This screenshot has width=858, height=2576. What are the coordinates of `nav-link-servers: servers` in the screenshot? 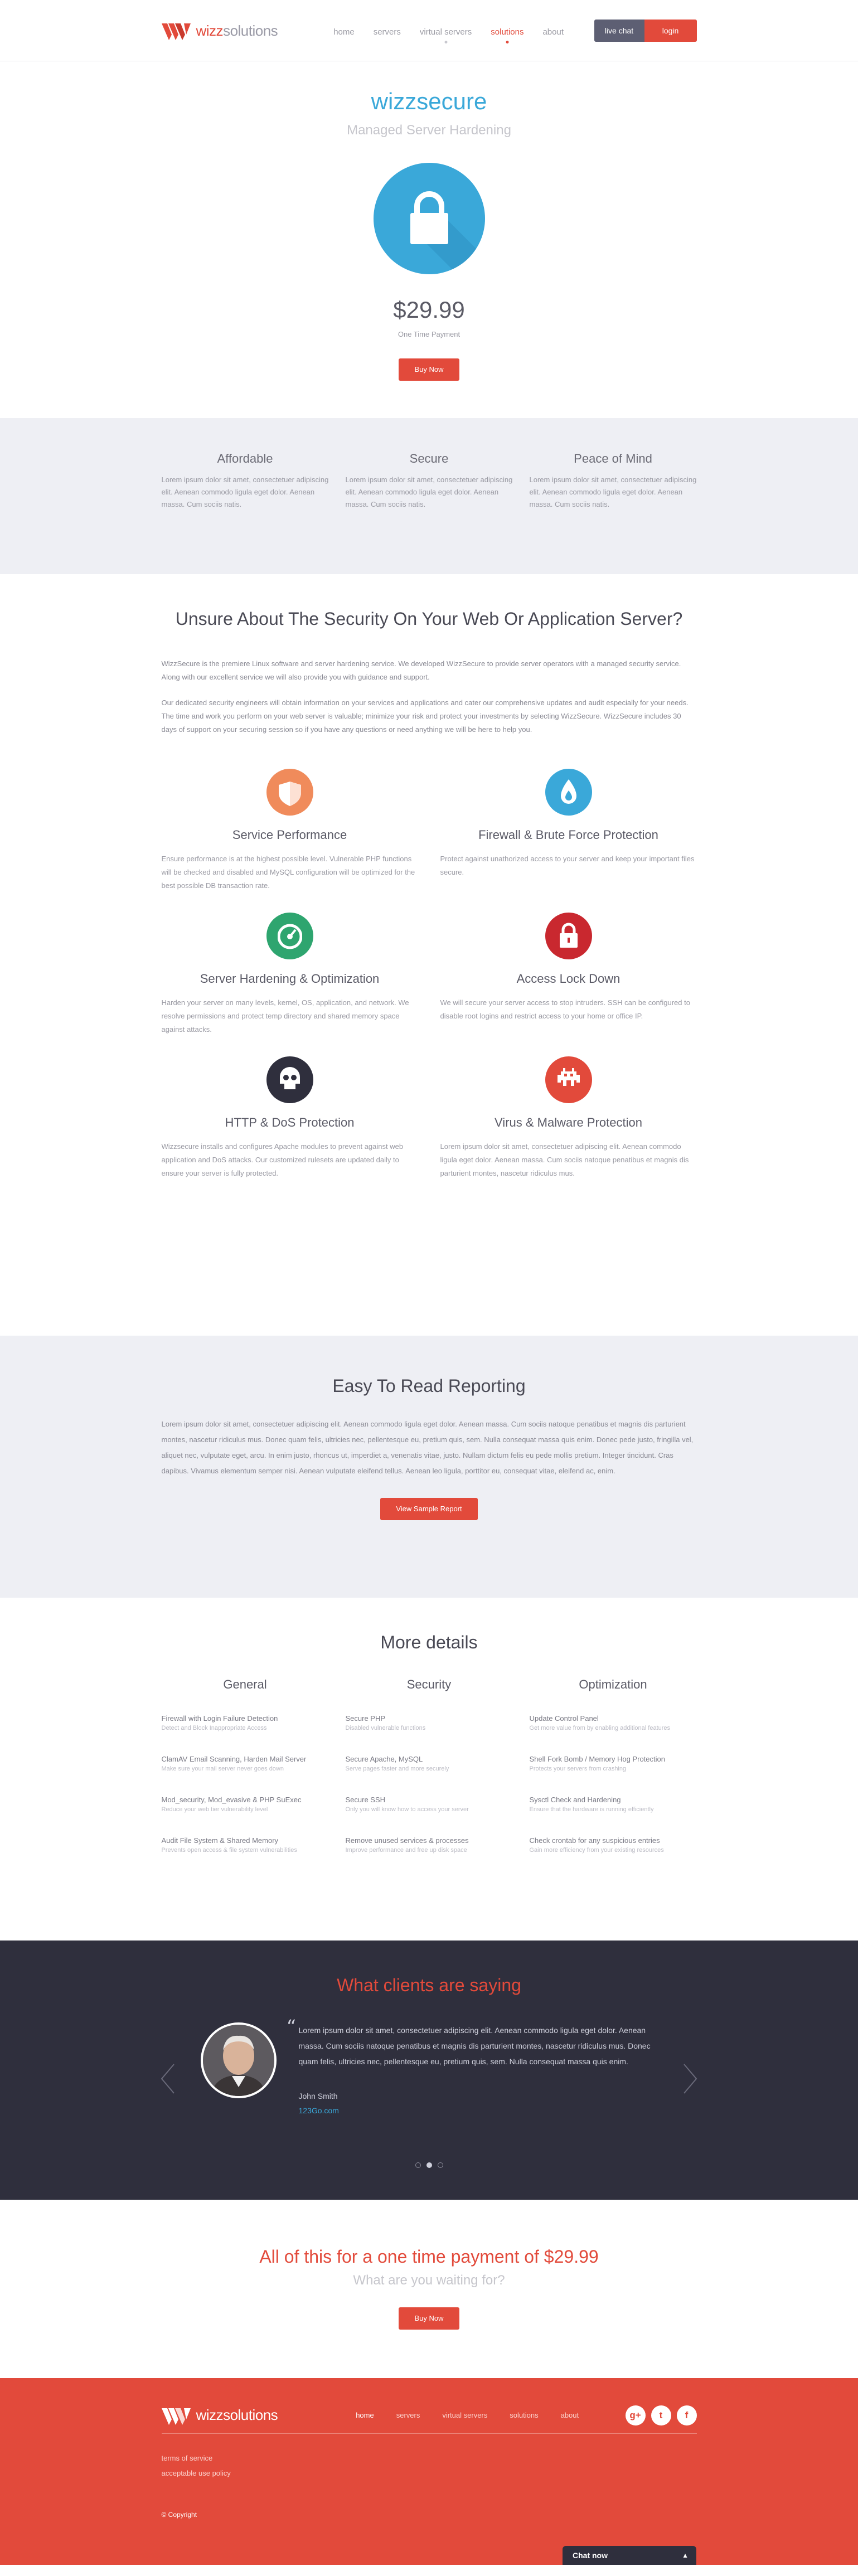 It's located at (387, 32).